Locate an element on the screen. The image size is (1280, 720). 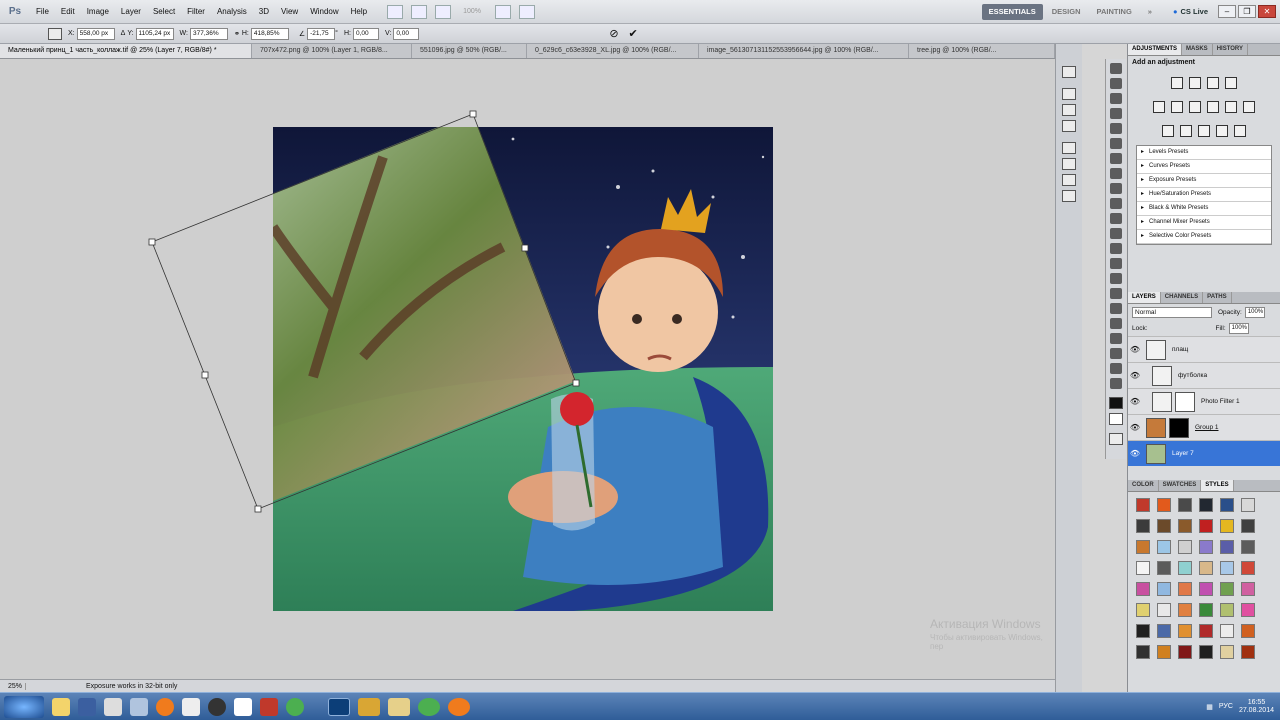
visibility-eye-icon: 👁 is located at coordinates (1135, 401).